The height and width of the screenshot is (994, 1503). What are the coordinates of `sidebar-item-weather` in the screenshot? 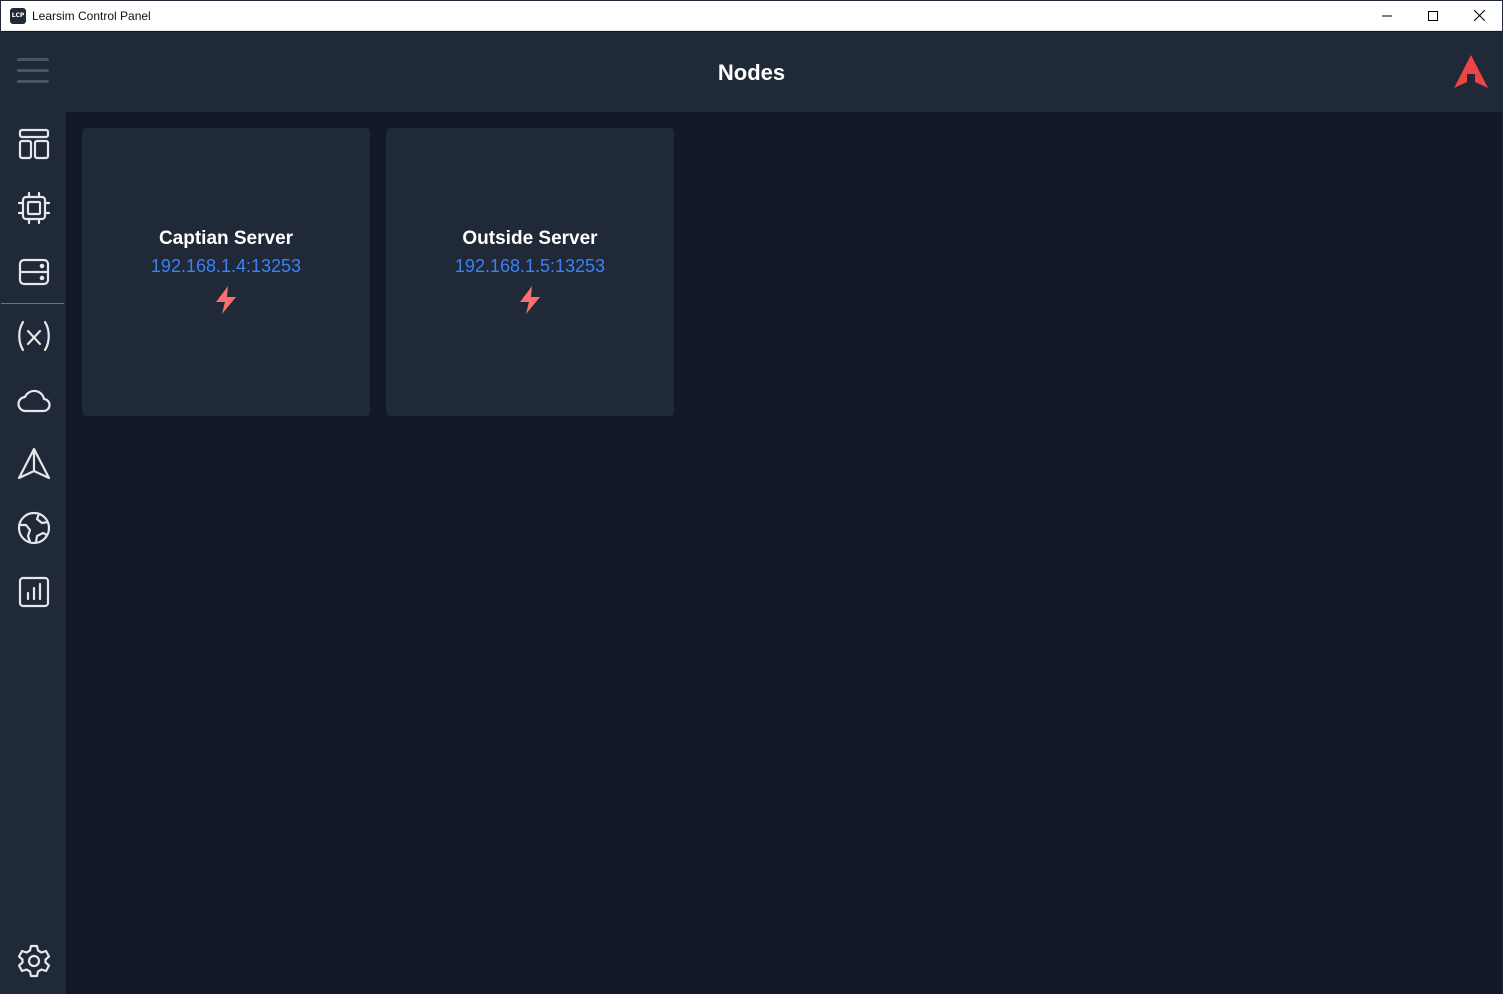 It's located at (33, 400).